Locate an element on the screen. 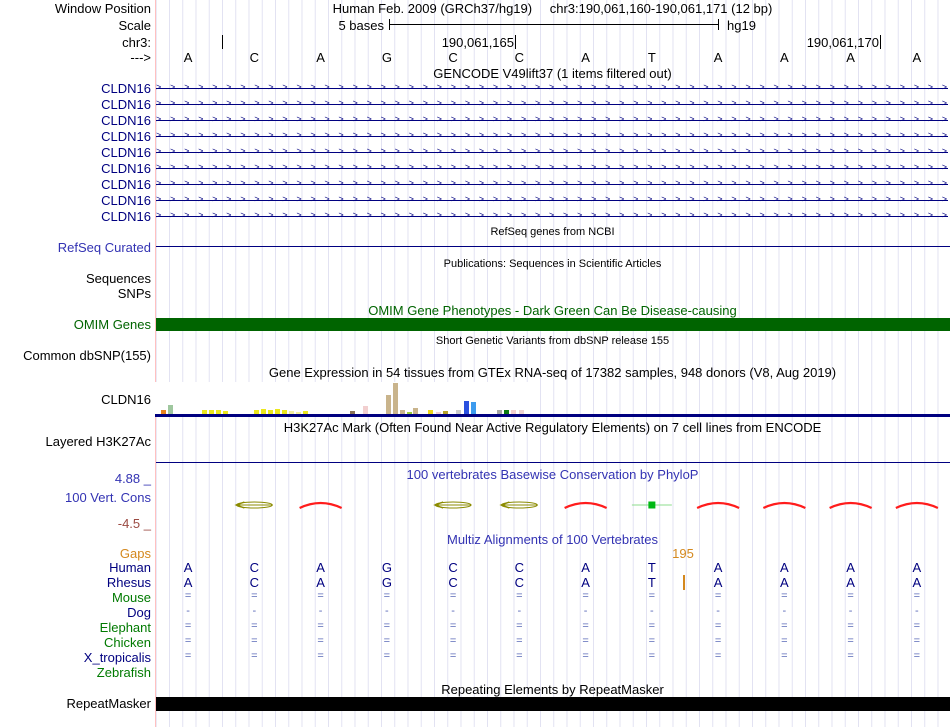  refseq-curated-track is located at coordinates (553, 246).